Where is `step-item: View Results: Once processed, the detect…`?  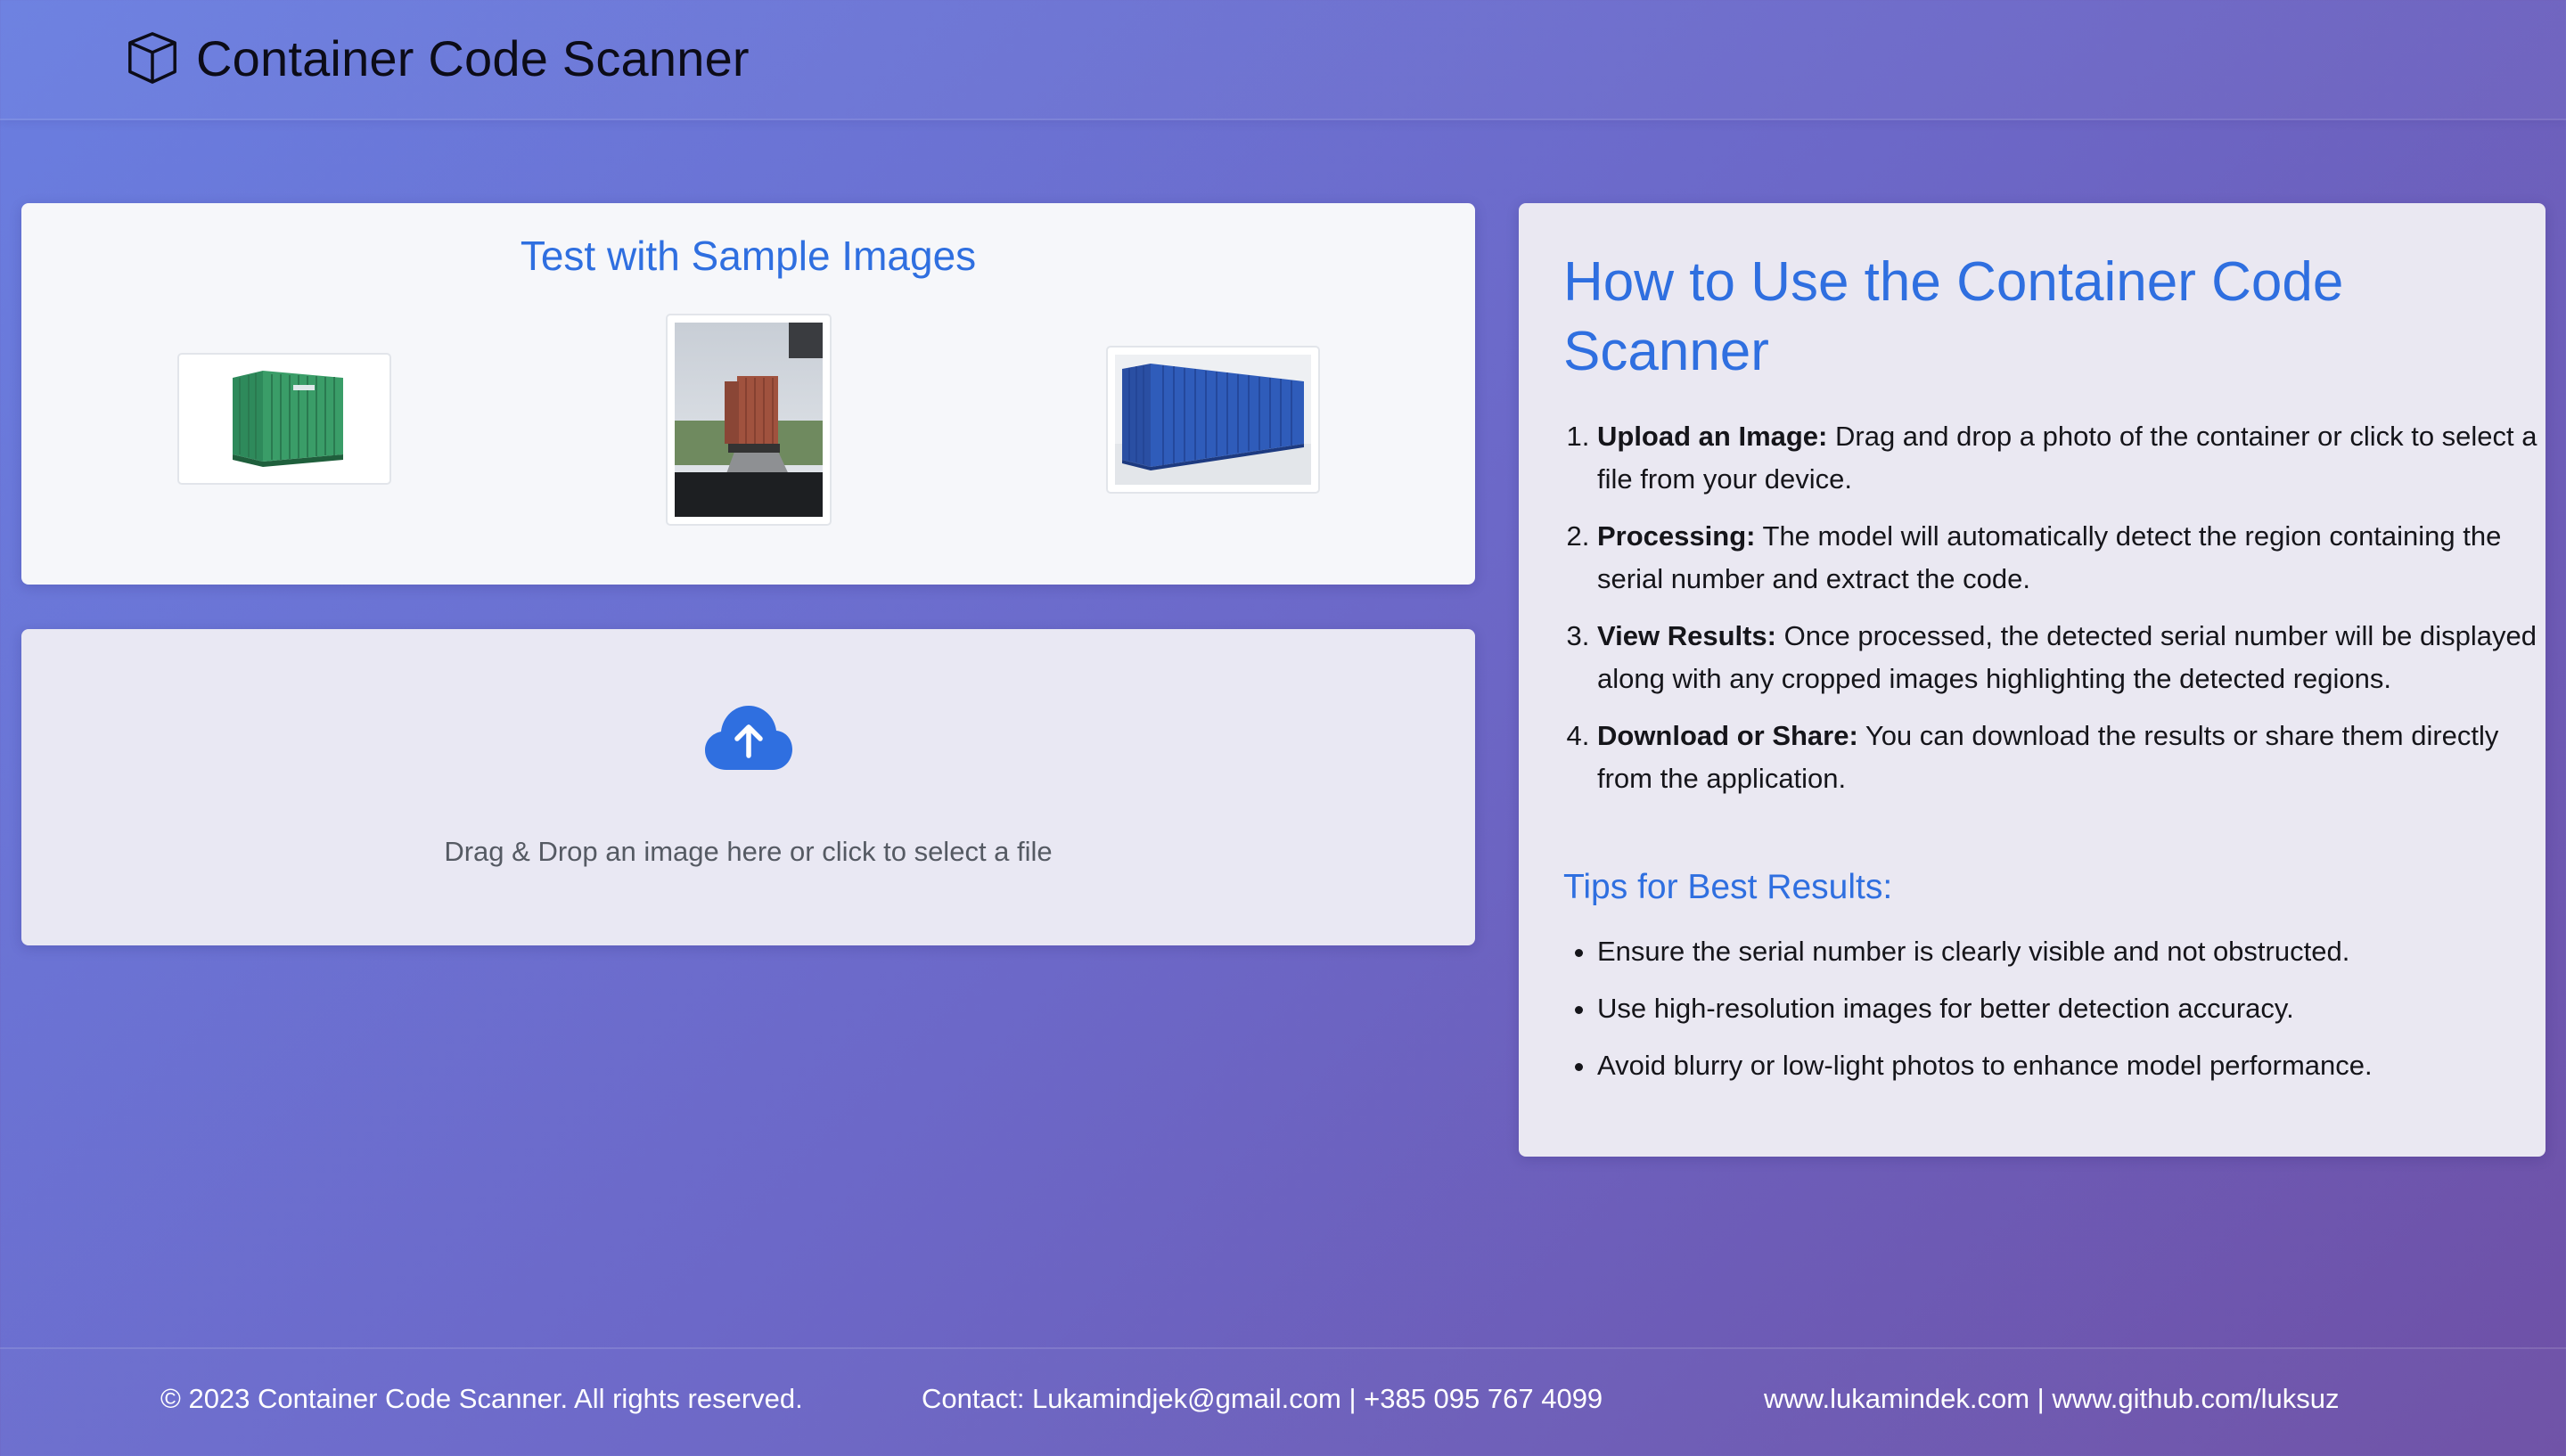 step-item: View Results: Once processed, the detect… is located at coordinates (2070, 657).